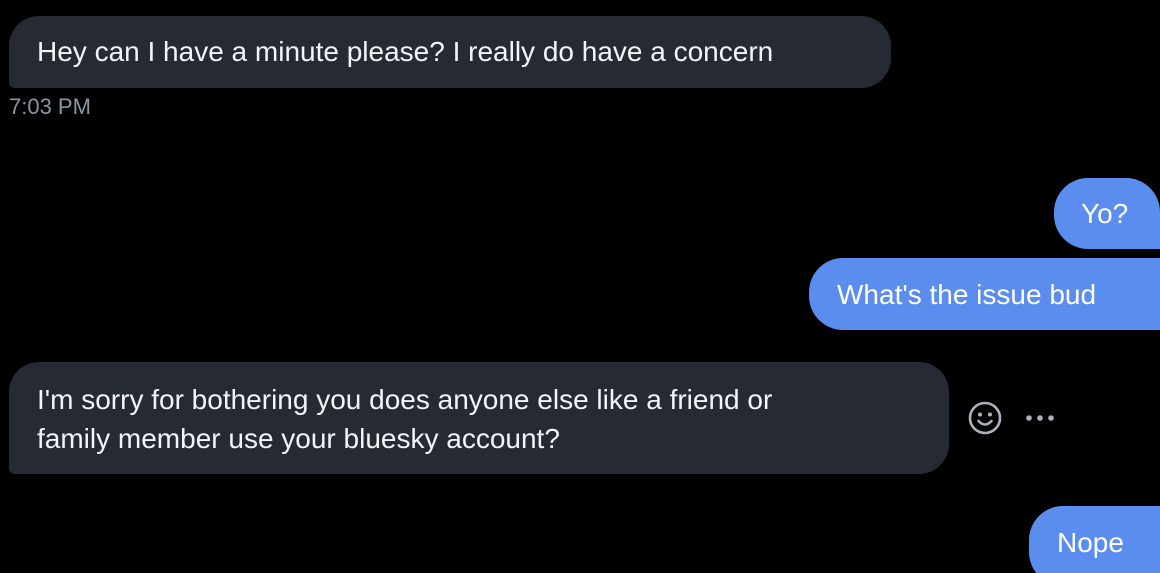 This screenshot has height=573, width=1160. I want to click on message-text: What's the issue bud, so click(967, 294).